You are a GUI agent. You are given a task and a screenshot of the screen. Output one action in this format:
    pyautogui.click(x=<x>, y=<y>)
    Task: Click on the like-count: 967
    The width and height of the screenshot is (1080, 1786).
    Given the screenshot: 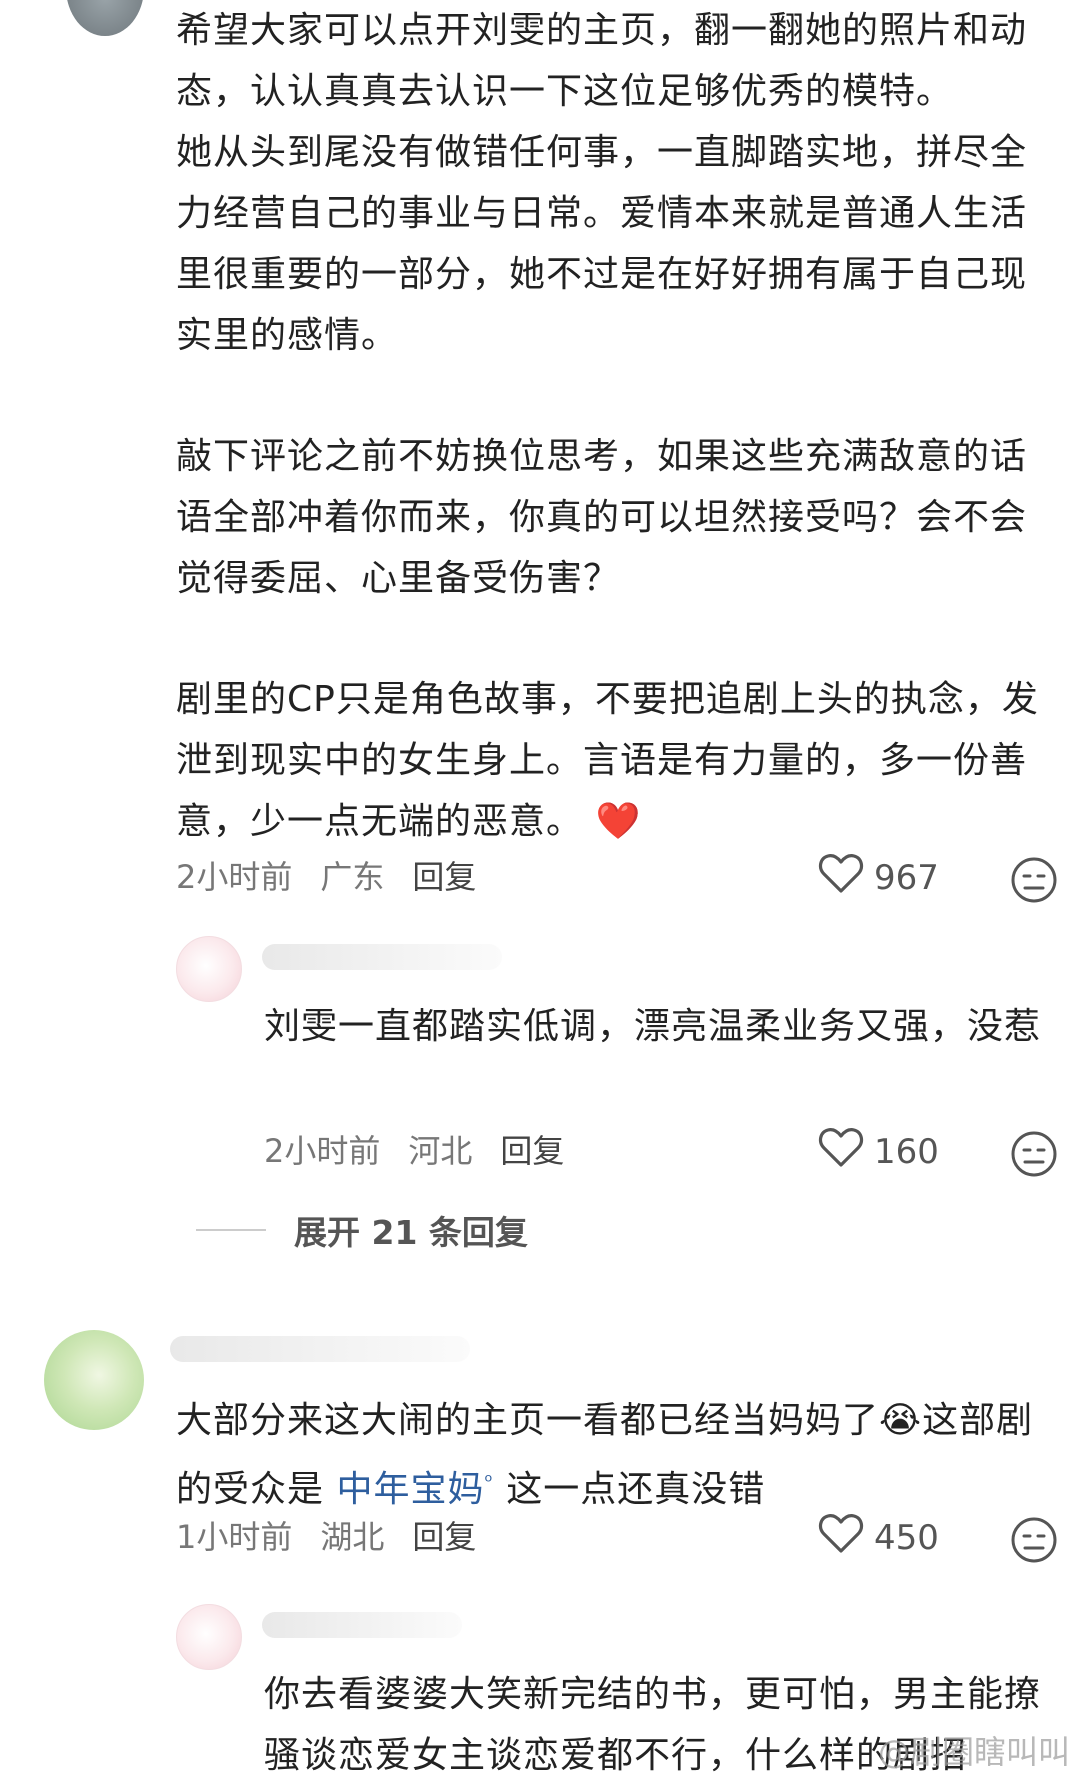 What is the action you would take?
    pyautogui.click(x=906, y=877)
    